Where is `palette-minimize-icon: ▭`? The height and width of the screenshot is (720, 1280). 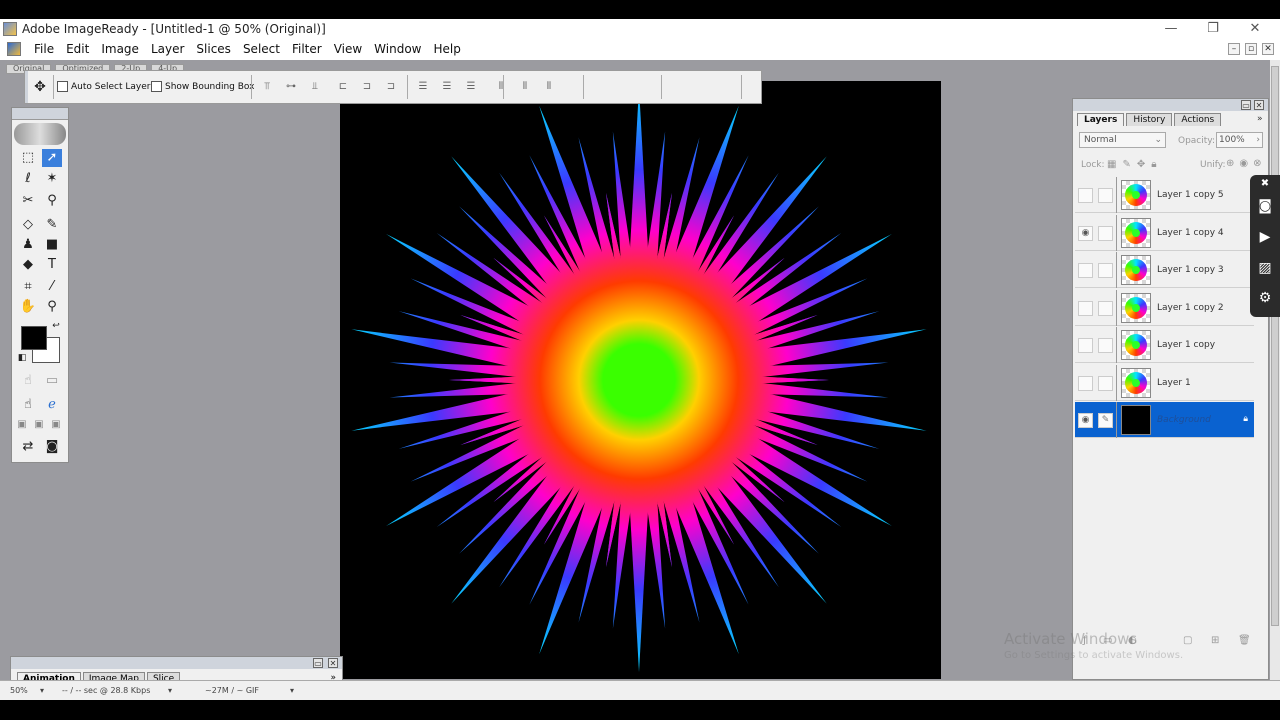
palette-minimize-icon: ▭ is located at coordinates (1246, 105).